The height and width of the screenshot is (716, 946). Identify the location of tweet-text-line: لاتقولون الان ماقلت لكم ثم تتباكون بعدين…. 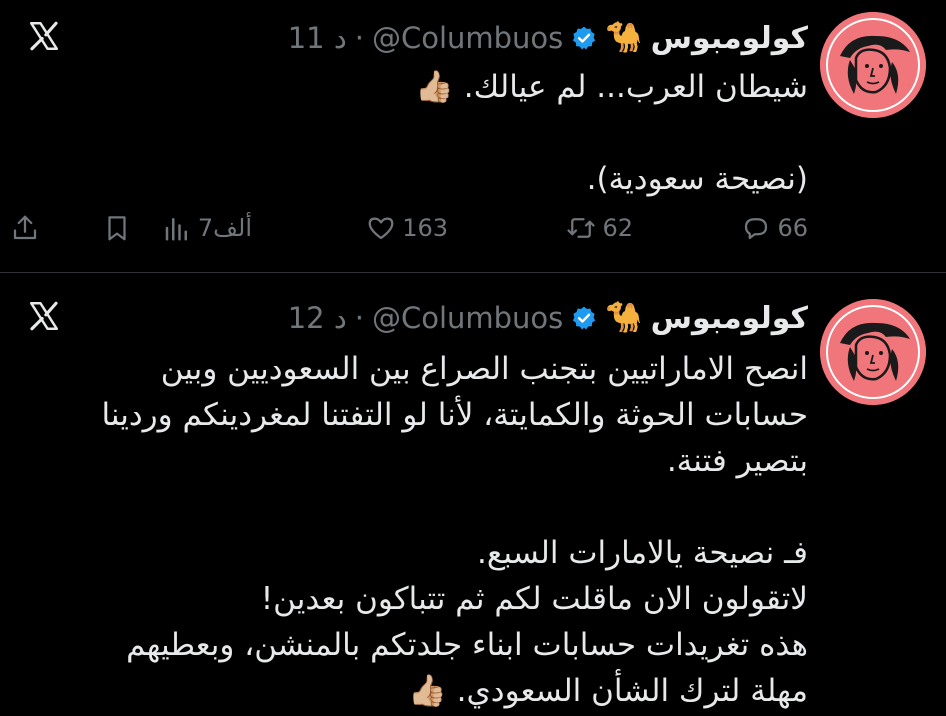
(534, 599).